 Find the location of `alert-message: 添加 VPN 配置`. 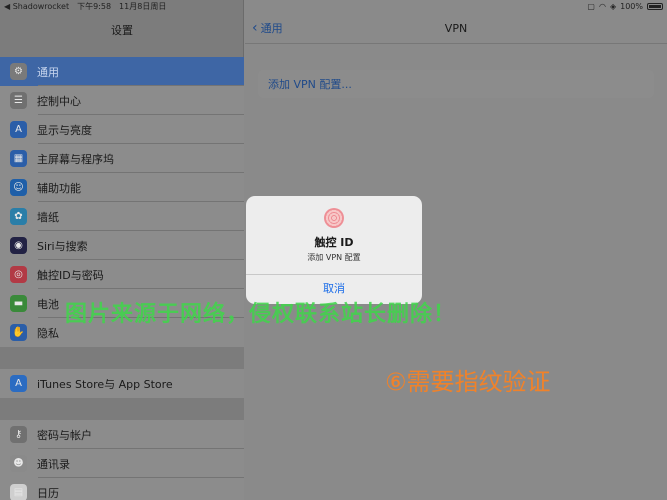

alert-message: 添加 VPN 配置 is located at coordinates (334, 257).